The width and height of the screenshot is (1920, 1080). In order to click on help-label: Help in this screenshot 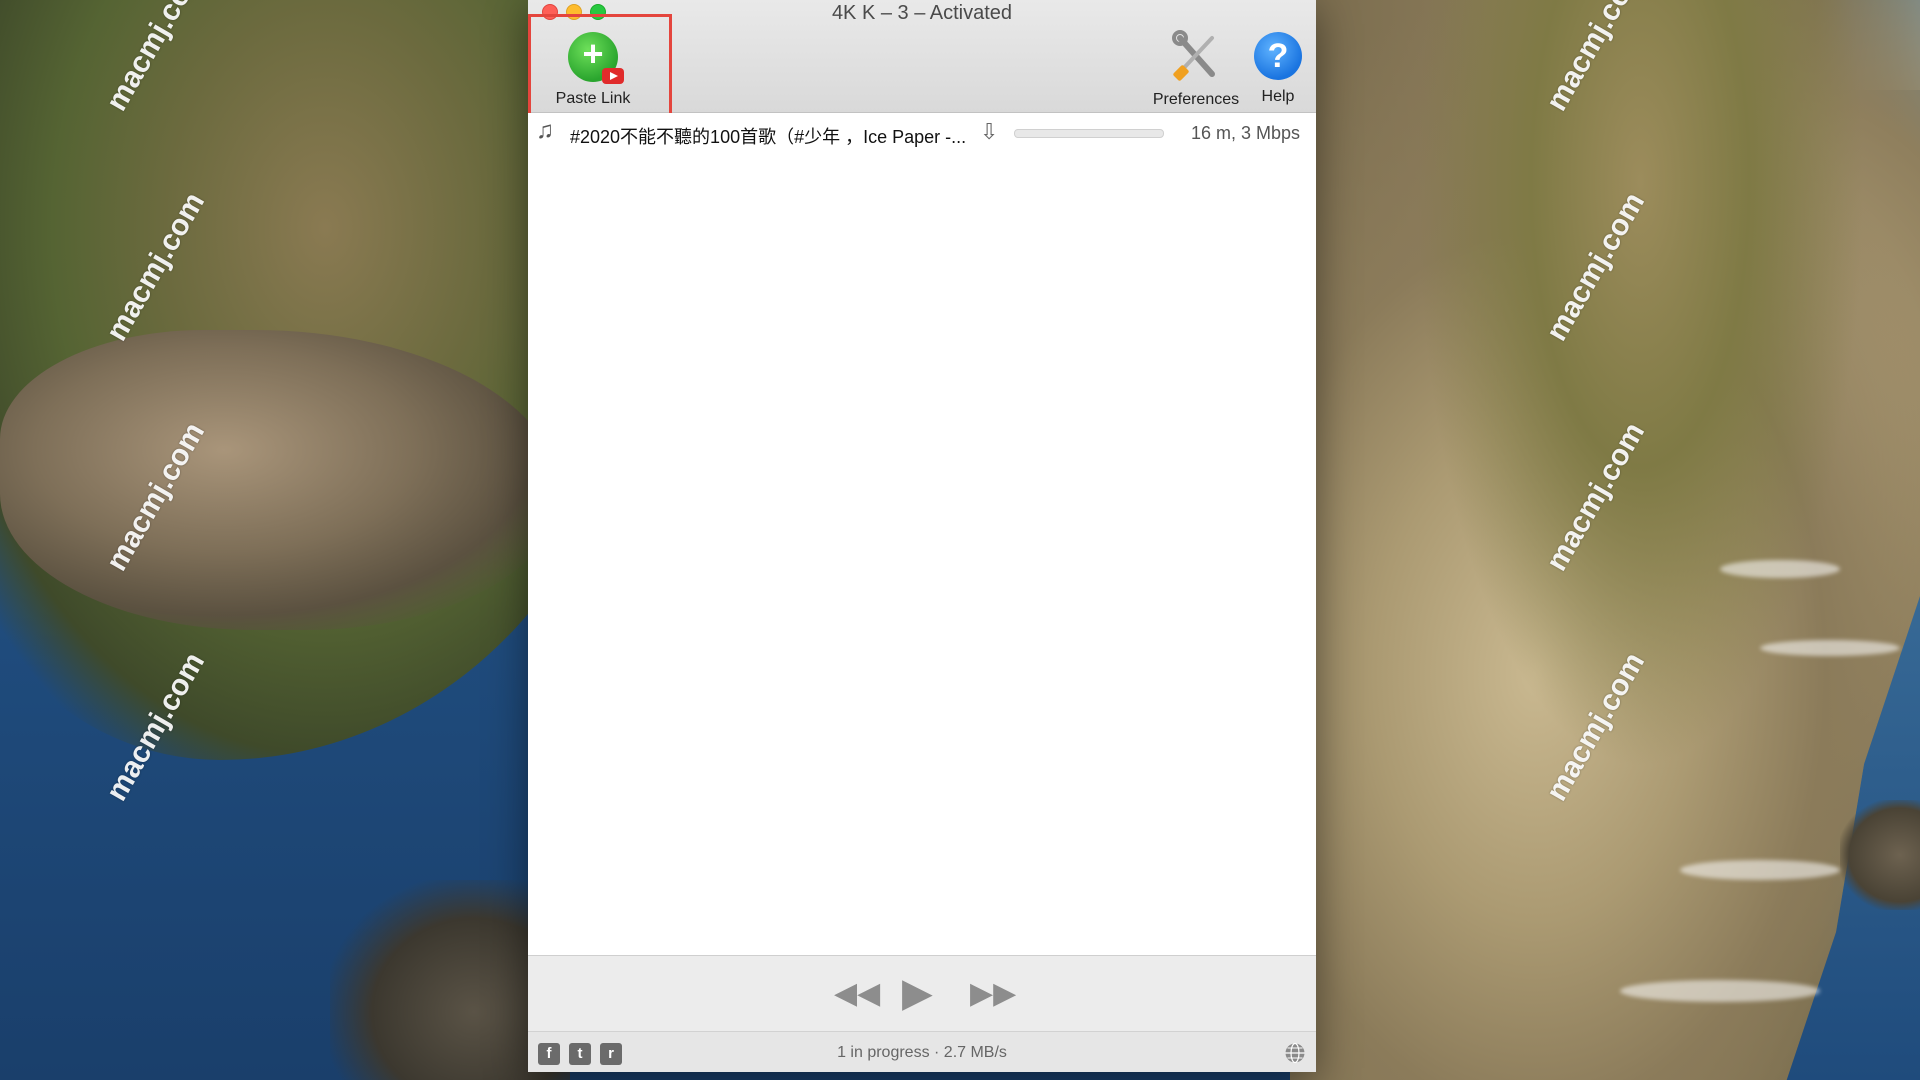, I will do `click(1278, 96)`.